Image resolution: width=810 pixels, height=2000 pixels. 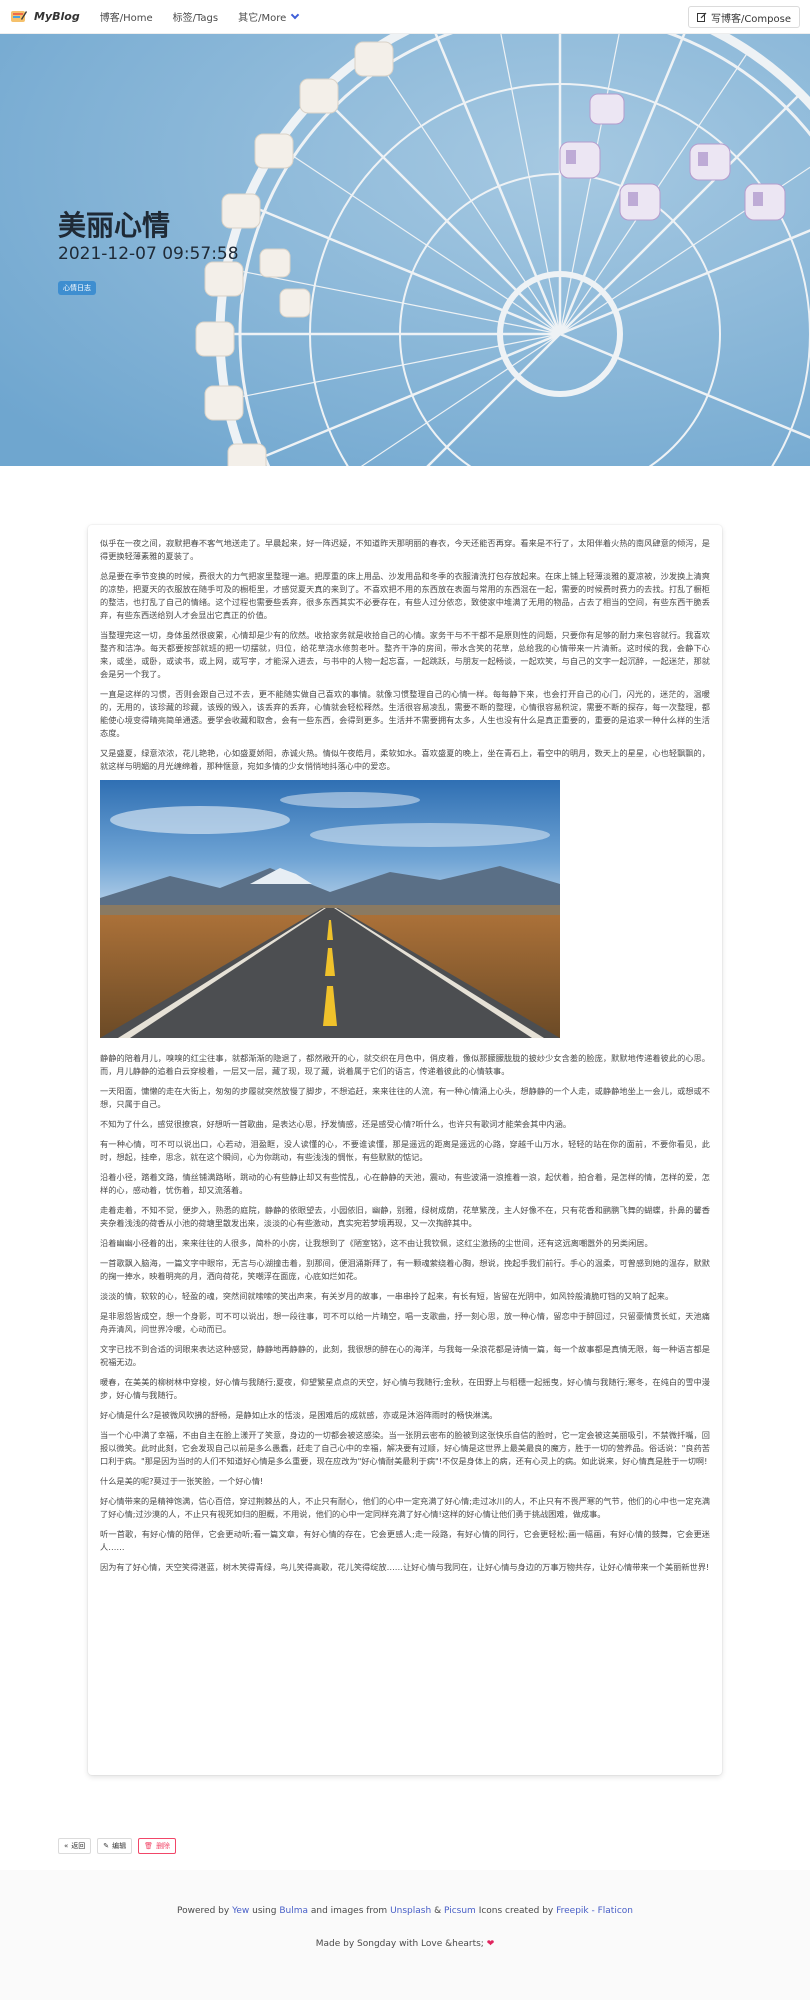 What do you see at coordinates (66, 1846) in the screenshot?
I see `double-chevron-left-icon: «` at bounding box center [66, 1846].